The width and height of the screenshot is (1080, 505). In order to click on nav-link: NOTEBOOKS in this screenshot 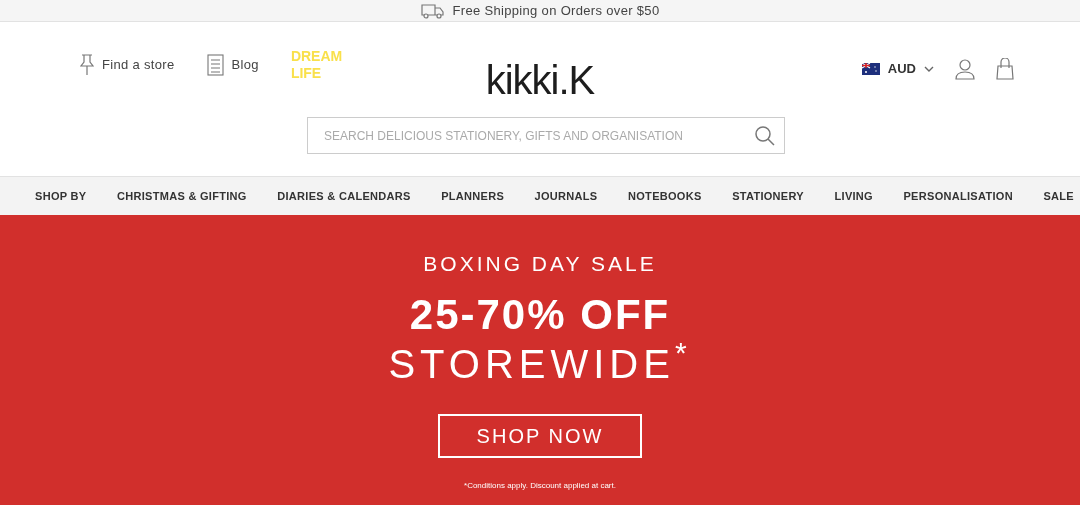, I will do `click(665, 196)`.